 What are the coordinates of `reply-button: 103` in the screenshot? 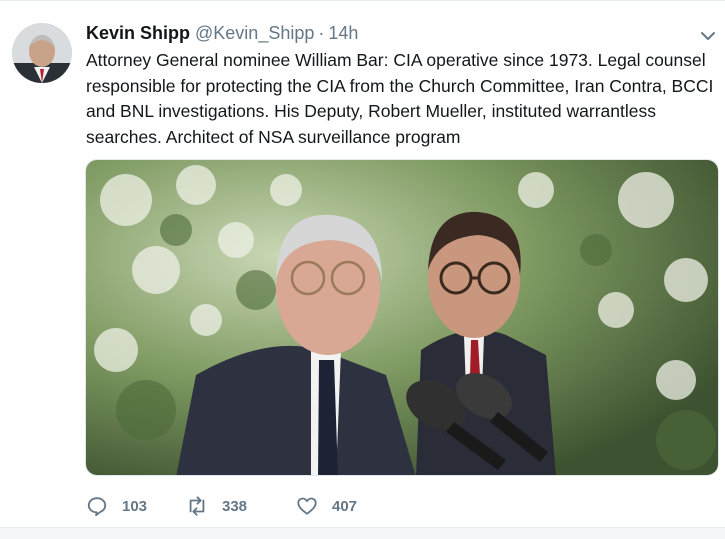 It's located at (136, 506).